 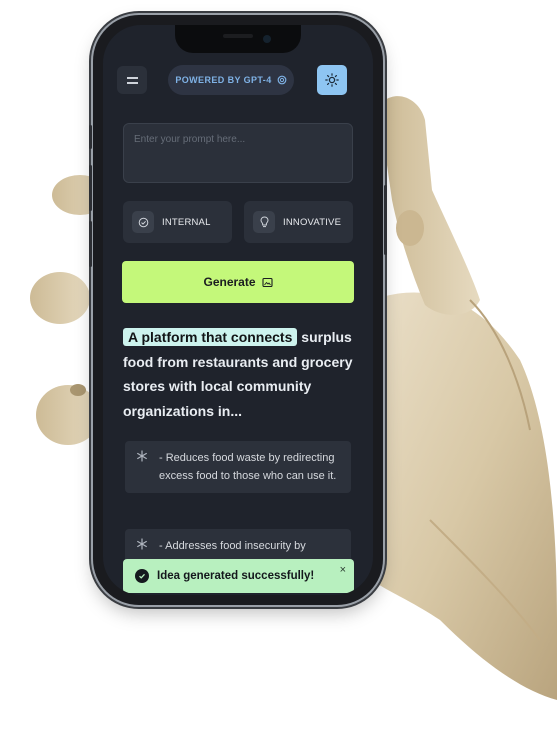 What do you see at coordinates (232, 546) in the screenshot?
I see `bullet-text: - Addresses food insecurity by` at bounding box center [232, 546].